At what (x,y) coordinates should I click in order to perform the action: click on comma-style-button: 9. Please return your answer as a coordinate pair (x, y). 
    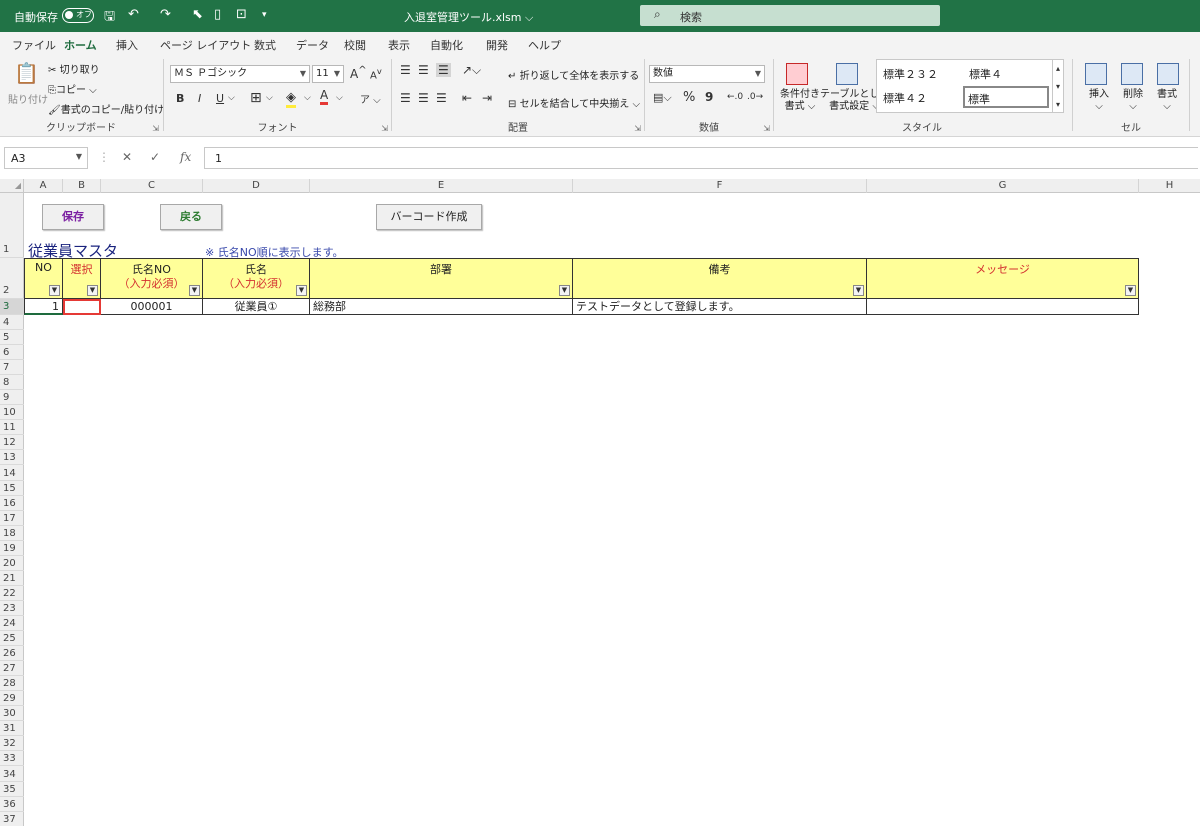
    Looking at the image, I should click on (709, 97).